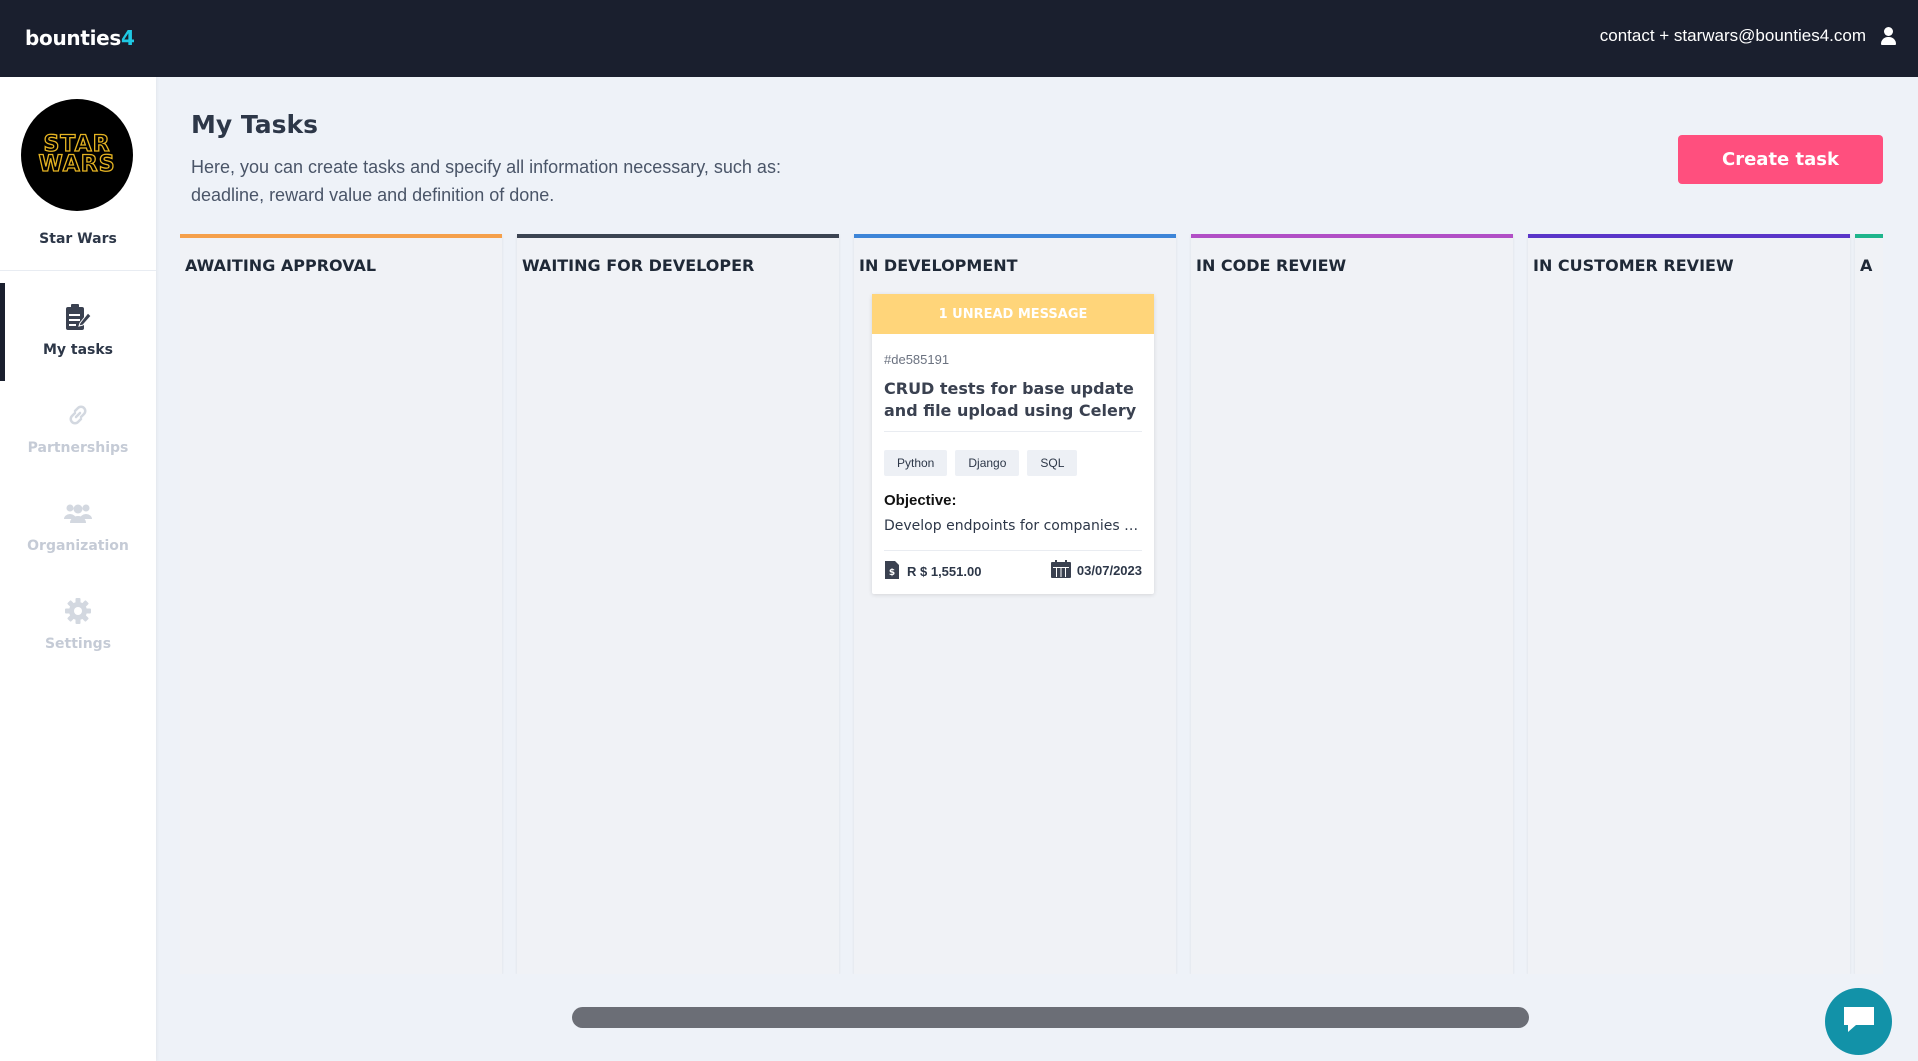  I want to click on page-title: My Tasks, so click(254, 124).